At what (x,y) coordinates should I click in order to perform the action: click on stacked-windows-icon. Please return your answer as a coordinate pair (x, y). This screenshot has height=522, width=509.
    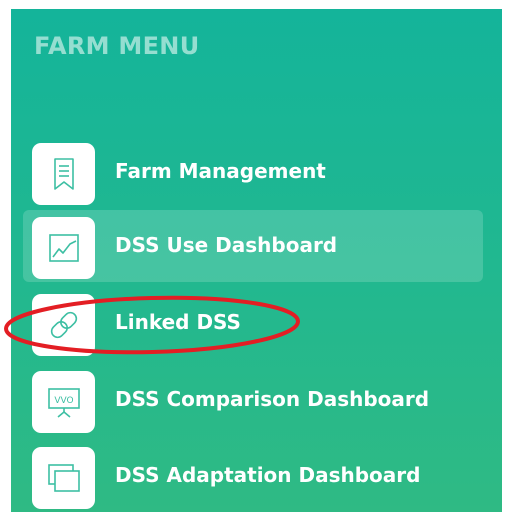
    Looking at the image, I should click on (63, 478).